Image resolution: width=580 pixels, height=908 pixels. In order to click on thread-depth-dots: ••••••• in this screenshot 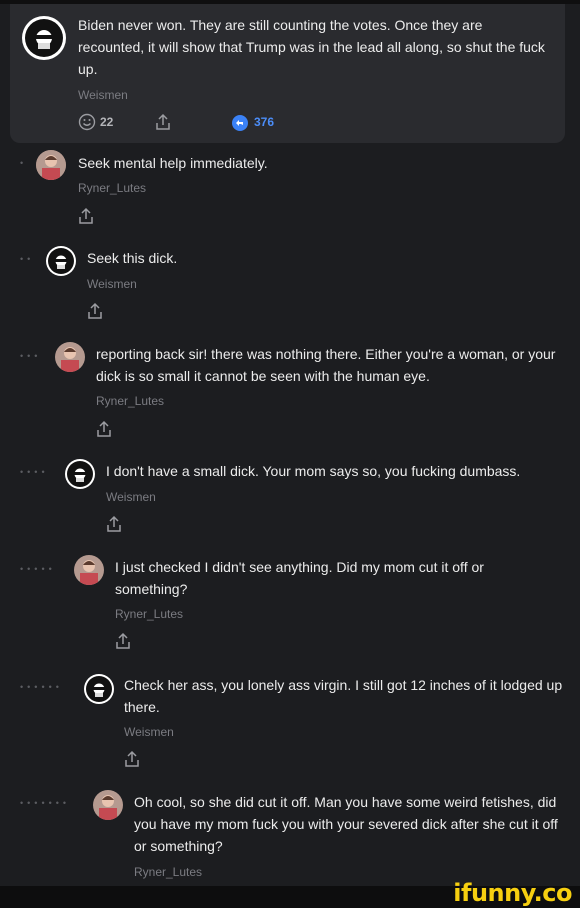, I will do `click(45, 803)`.